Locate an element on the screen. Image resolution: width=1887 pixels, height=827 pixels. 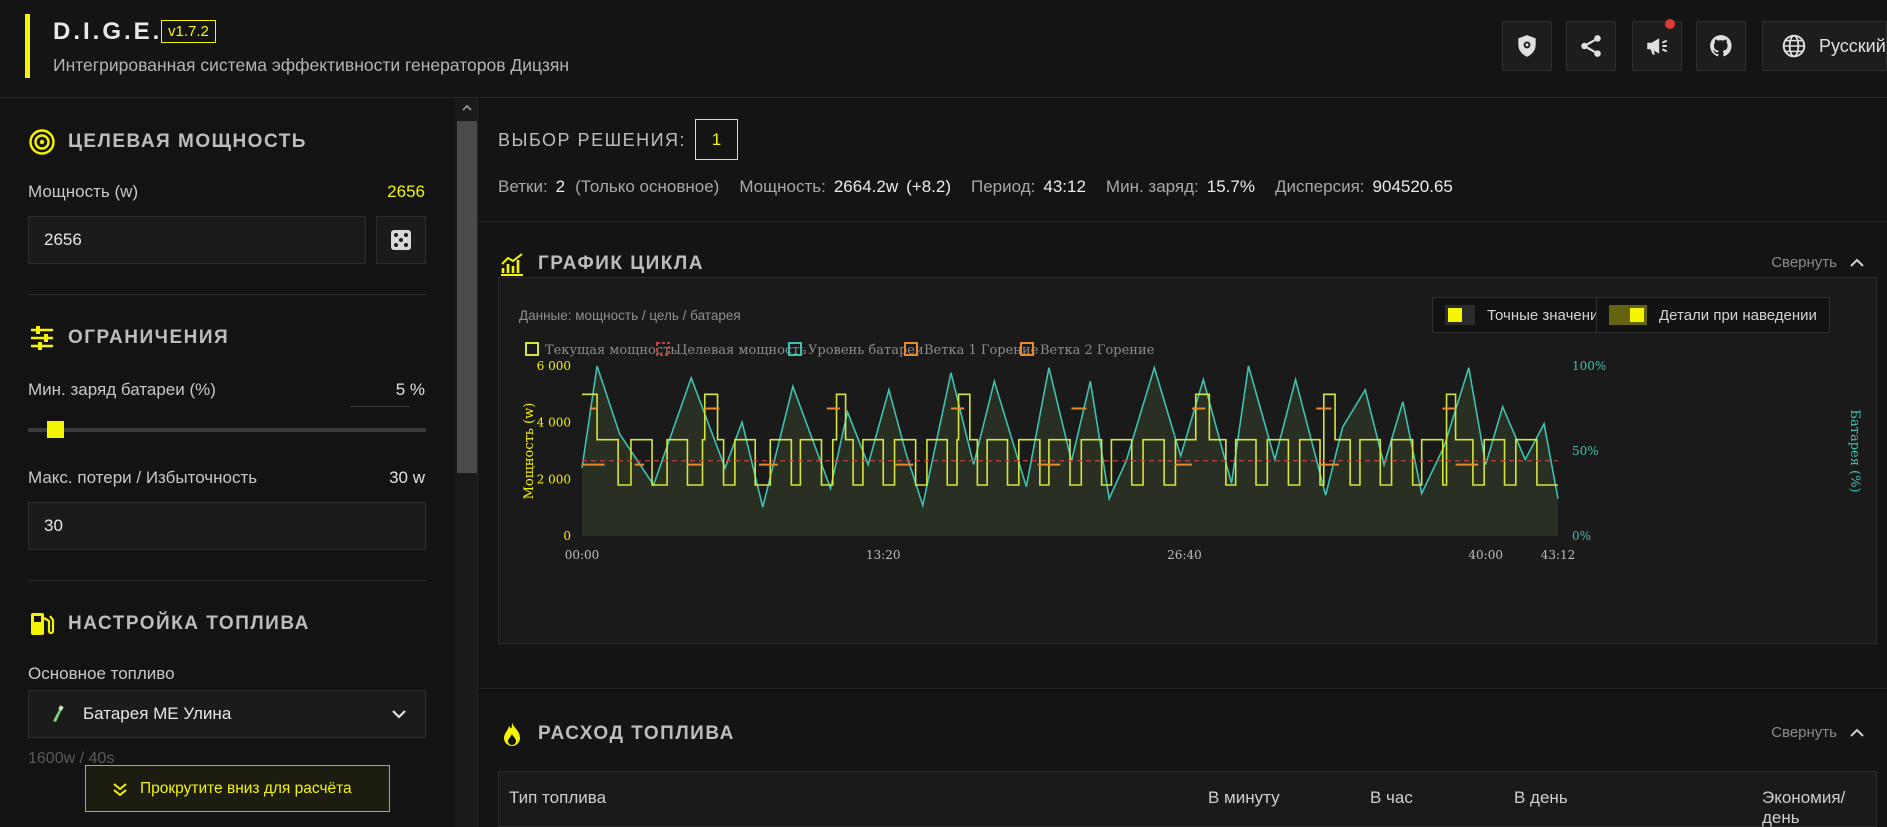
chart-icon is located at coordinates (512, 264).